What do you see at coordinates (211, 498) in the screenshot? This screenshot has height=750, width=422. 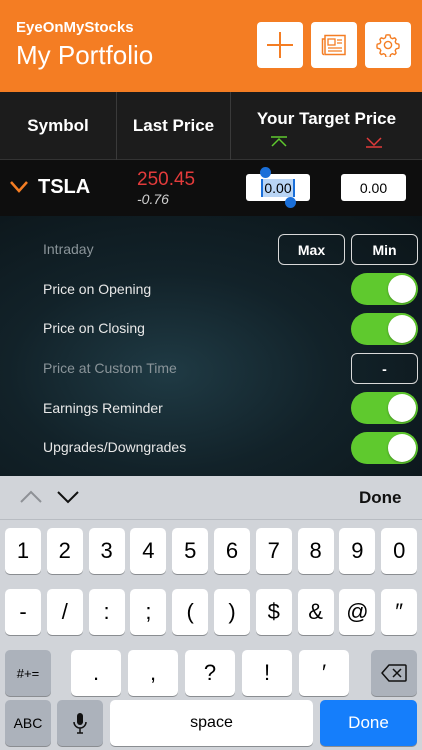 I see `keyboard-accessory-bar: Done` at bounding box center [211, 498].